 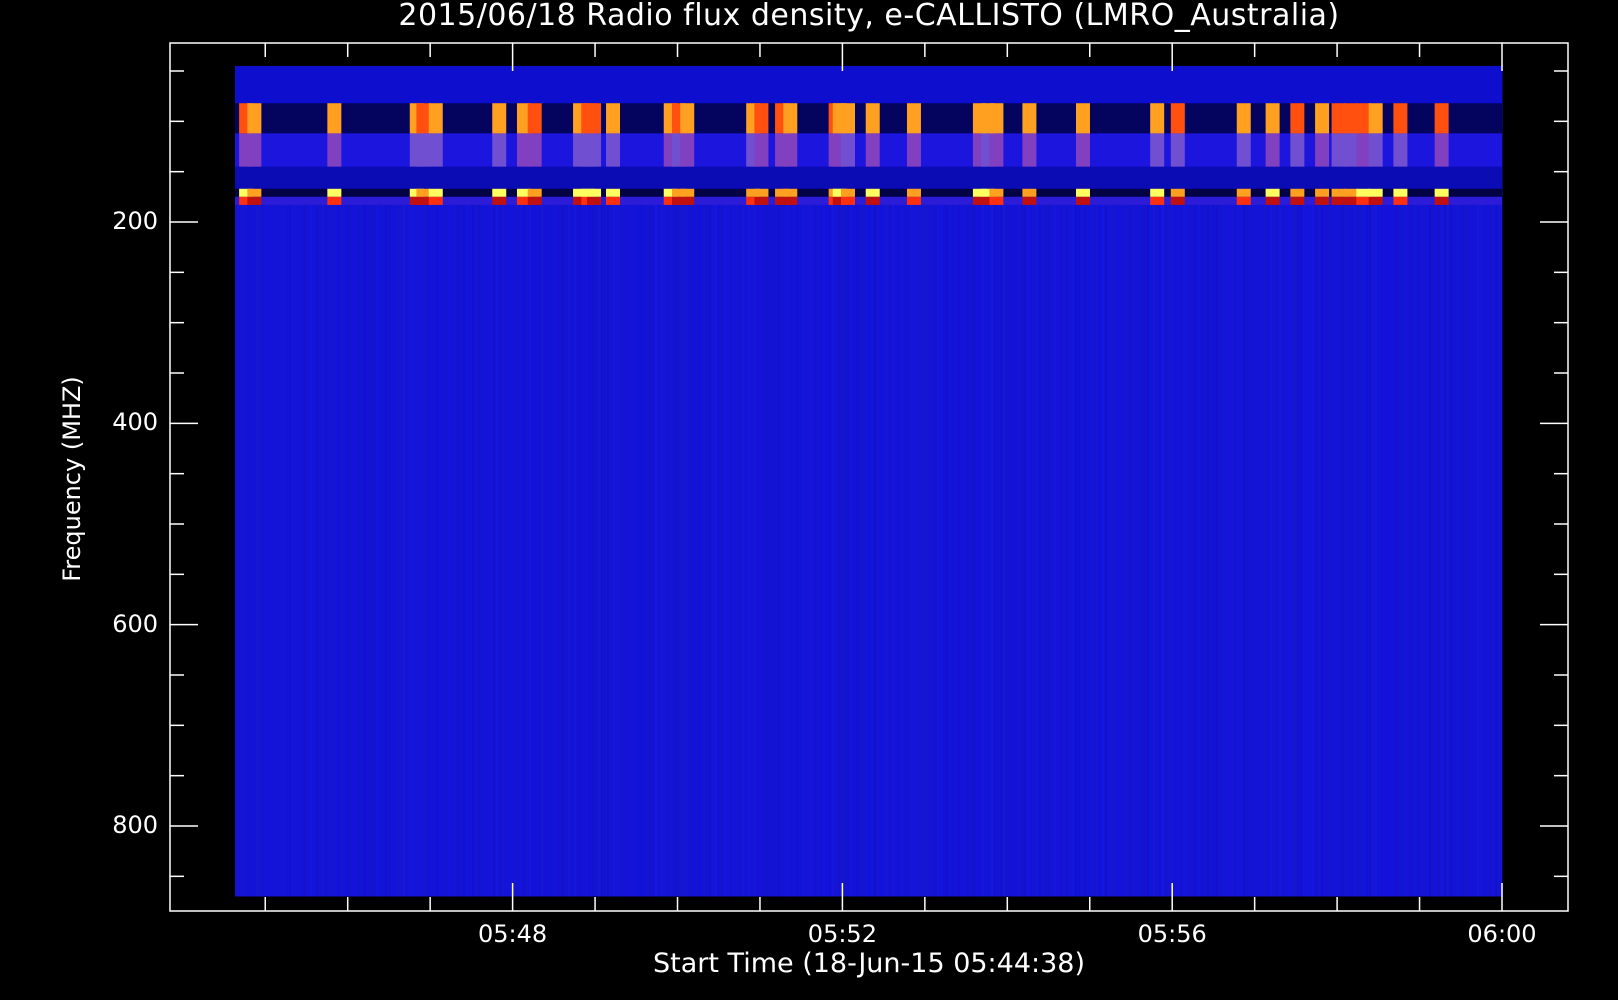 I want to click on x-tick-label: 05:48, so click(x=513, y=934).